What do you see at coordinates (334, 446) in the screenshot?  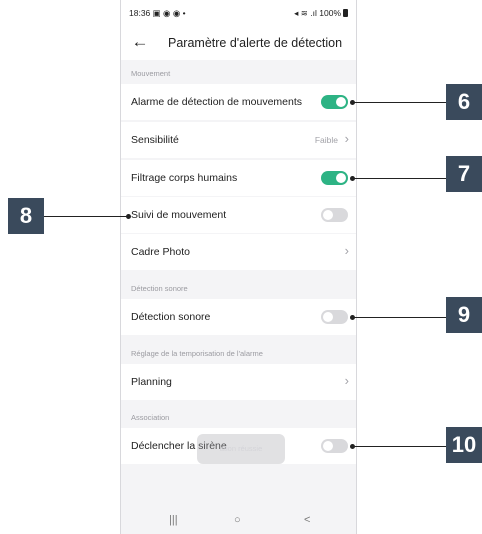 I see `siren-toggle` at bounding box center [334, 446].